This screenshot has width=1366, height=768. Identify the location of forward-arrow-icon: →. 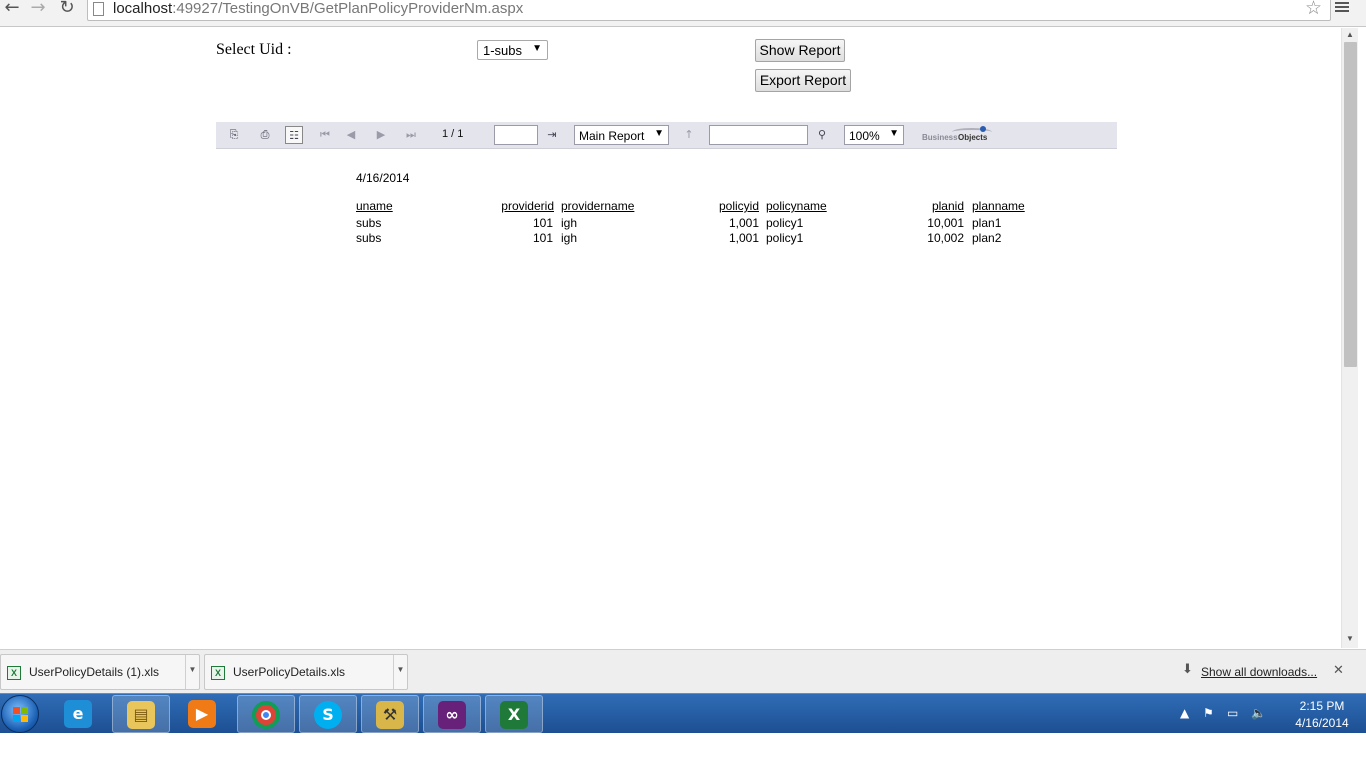
(38, 9).